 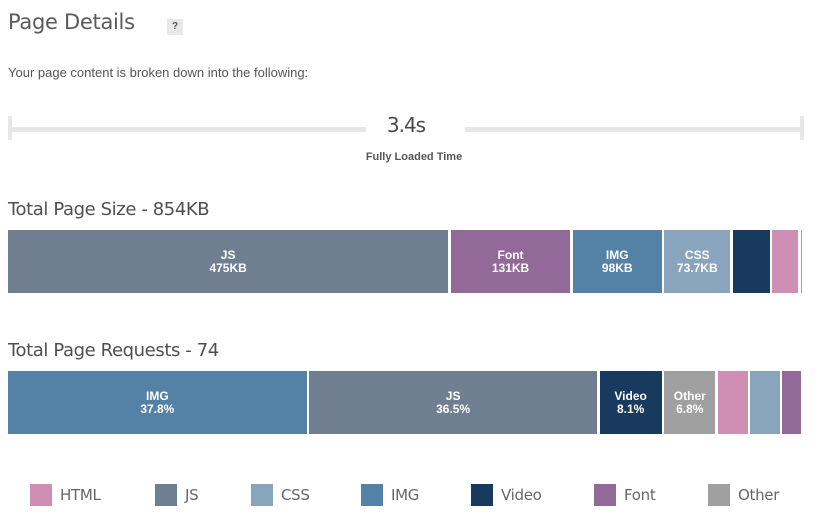 I want to click on fully-loaded-timeline: 3.4s, so click(x=406, y=127).